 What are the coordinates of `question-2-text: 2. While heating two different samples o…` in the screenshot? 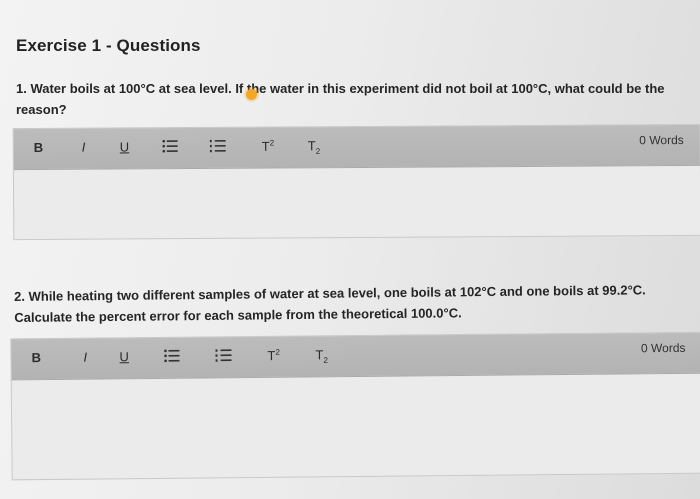 It's located at (330, 303).